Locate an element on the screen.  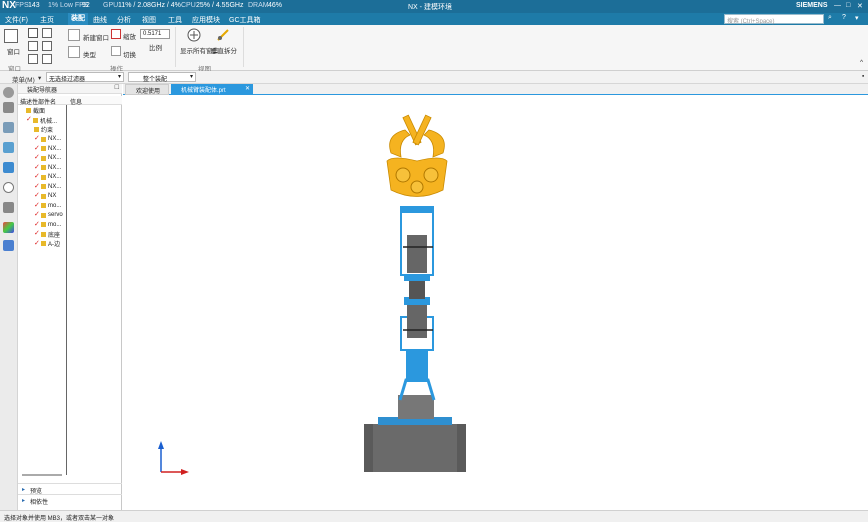
tab-close-icon: ✕ is located at coordinates (247, 88).